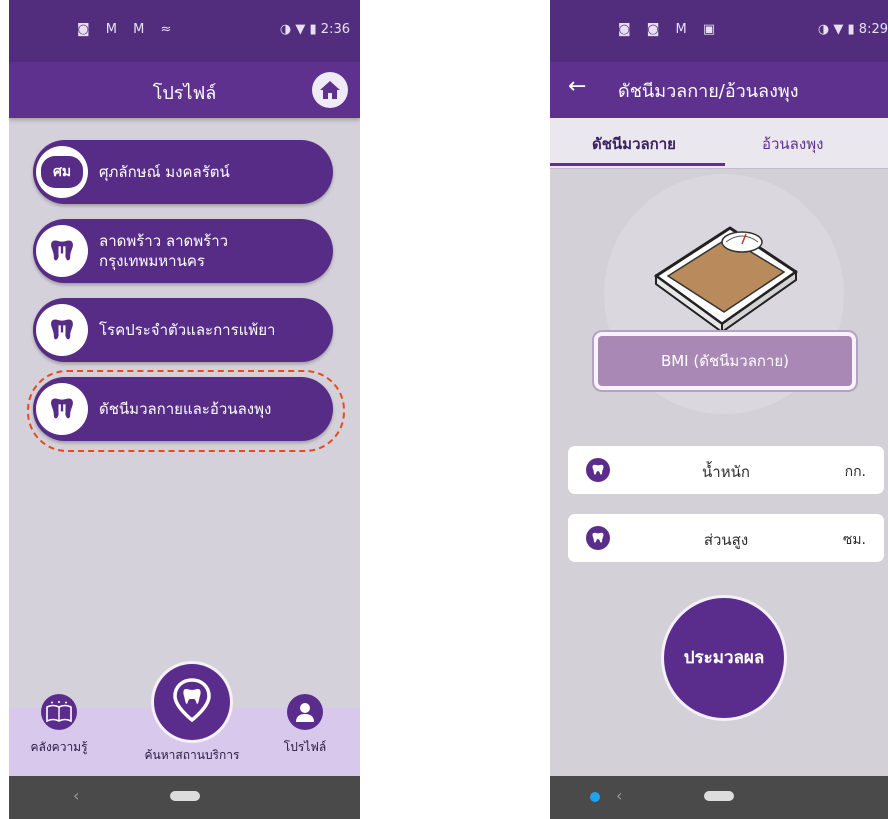 The image size is (888, 819). Describe the element at coordinates (187, 330) in the screenshot. I see `disease-allergy-label: โรคประจำตัวและการแพ้ยา` at that location.